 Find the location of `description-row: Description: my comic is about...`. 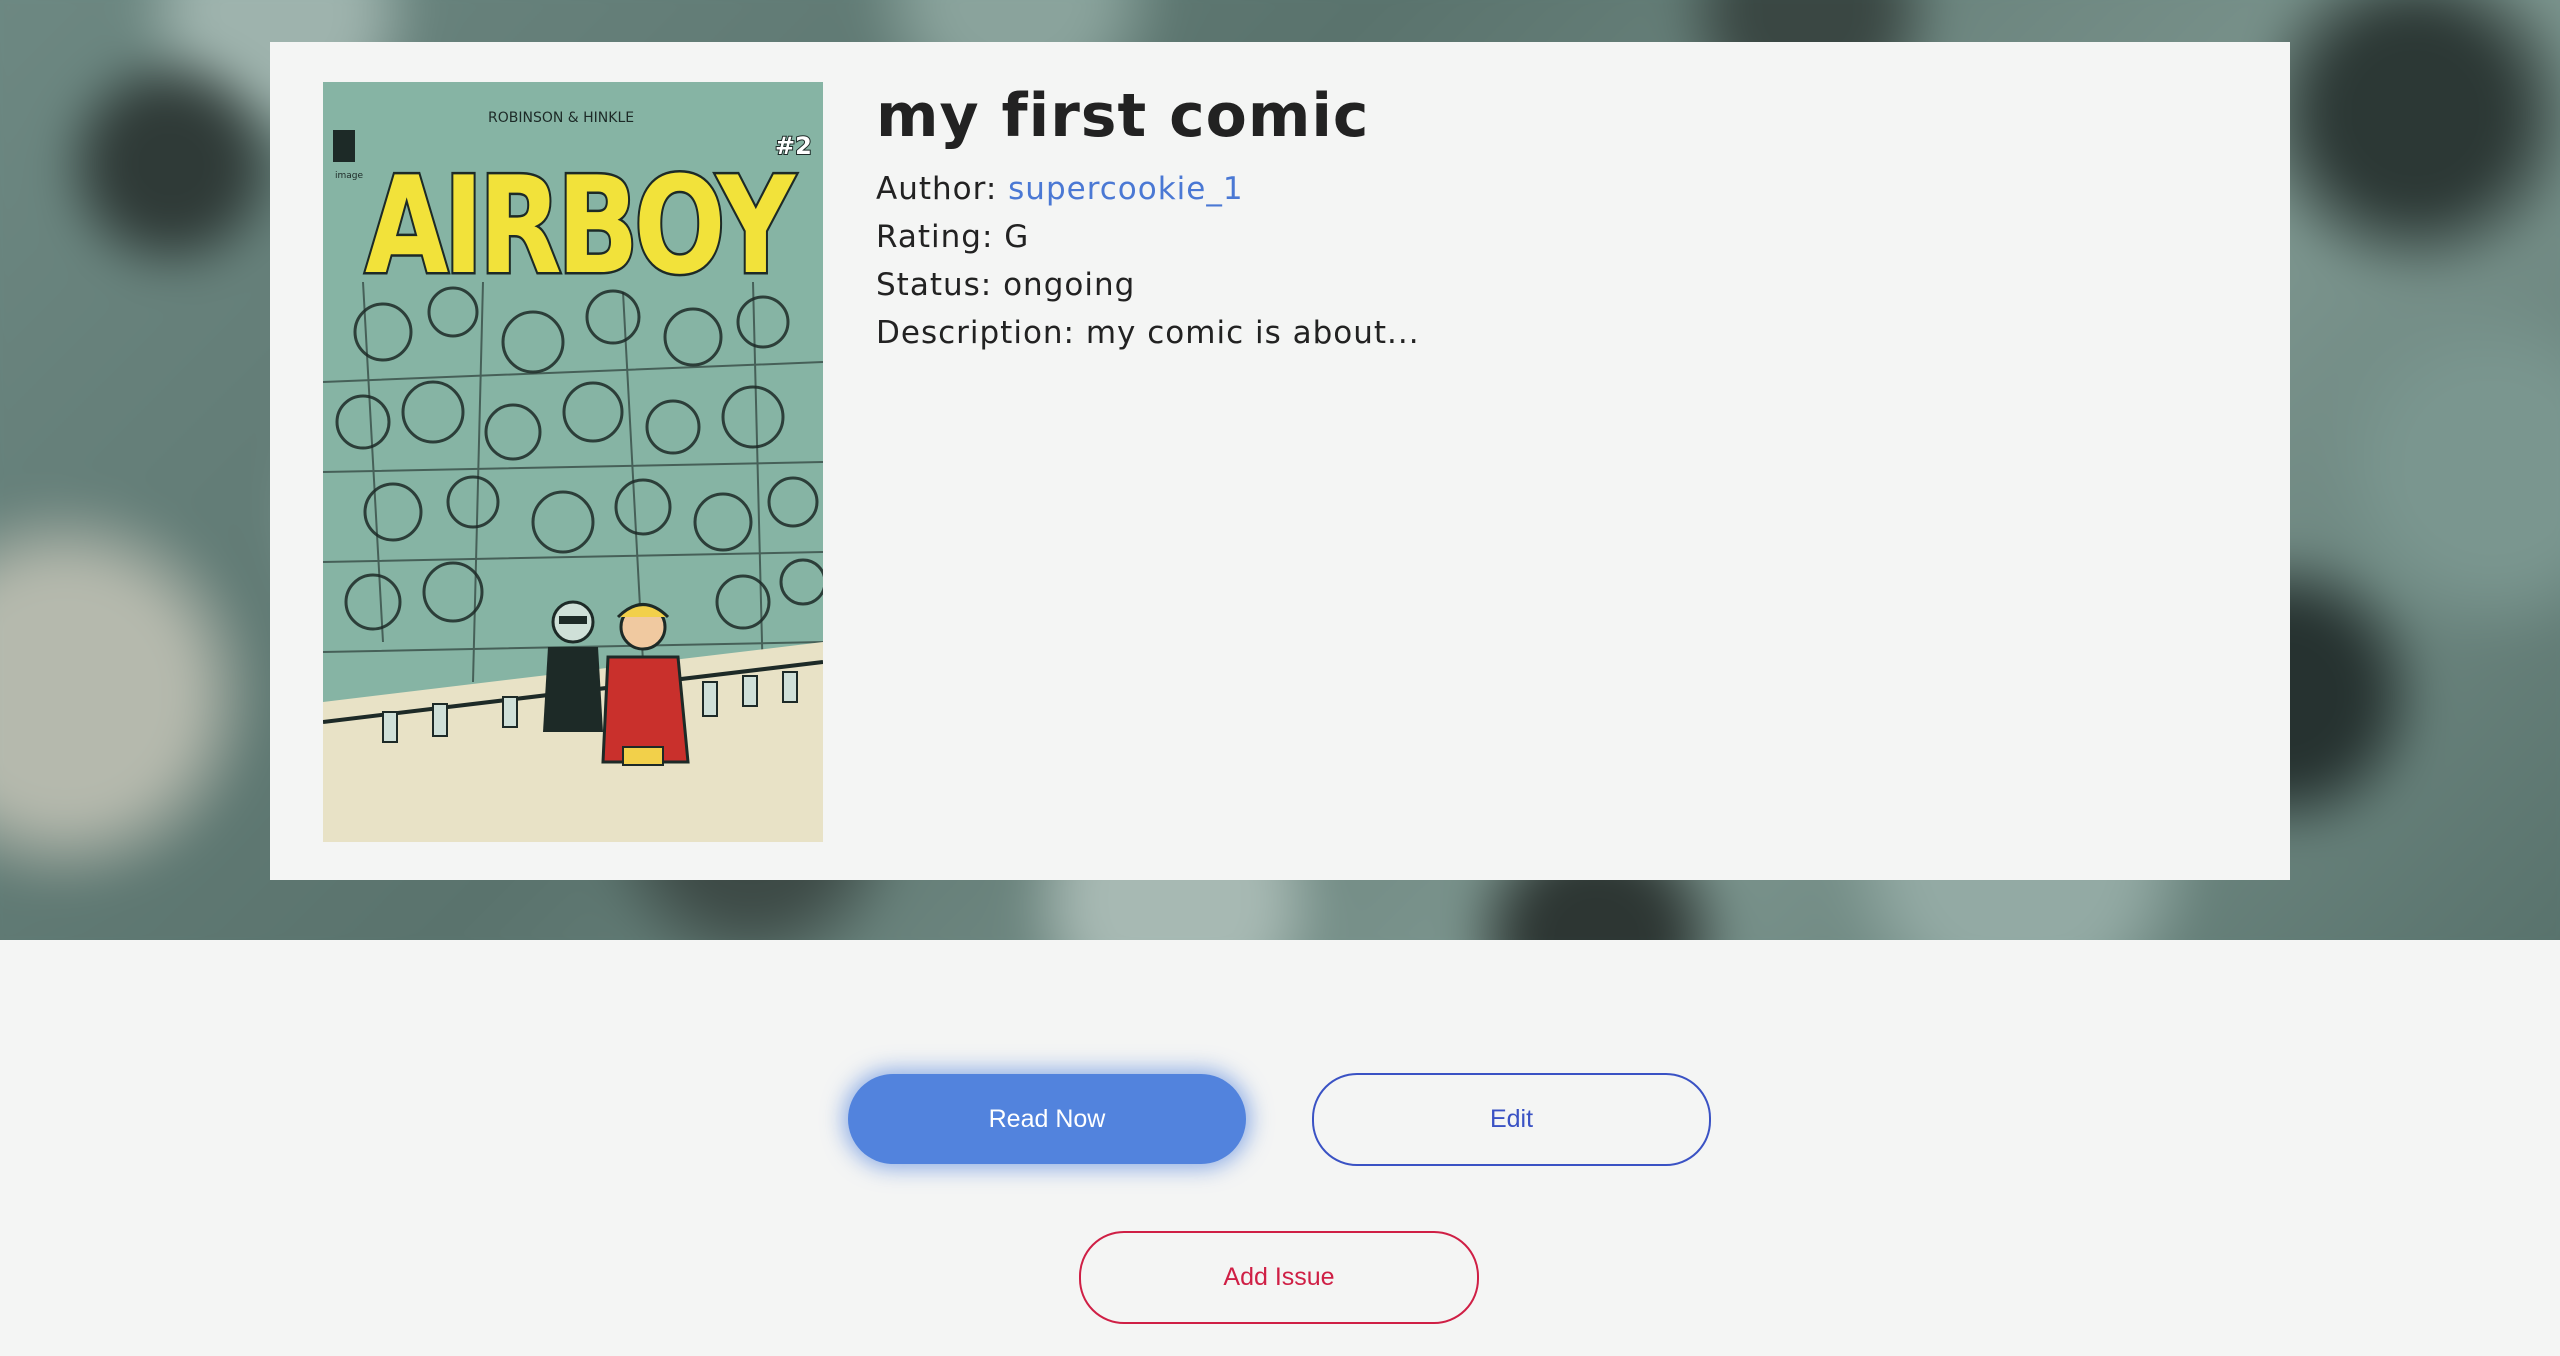

description-row: Description: my comic is about... is located at coordinates (1553, 333).